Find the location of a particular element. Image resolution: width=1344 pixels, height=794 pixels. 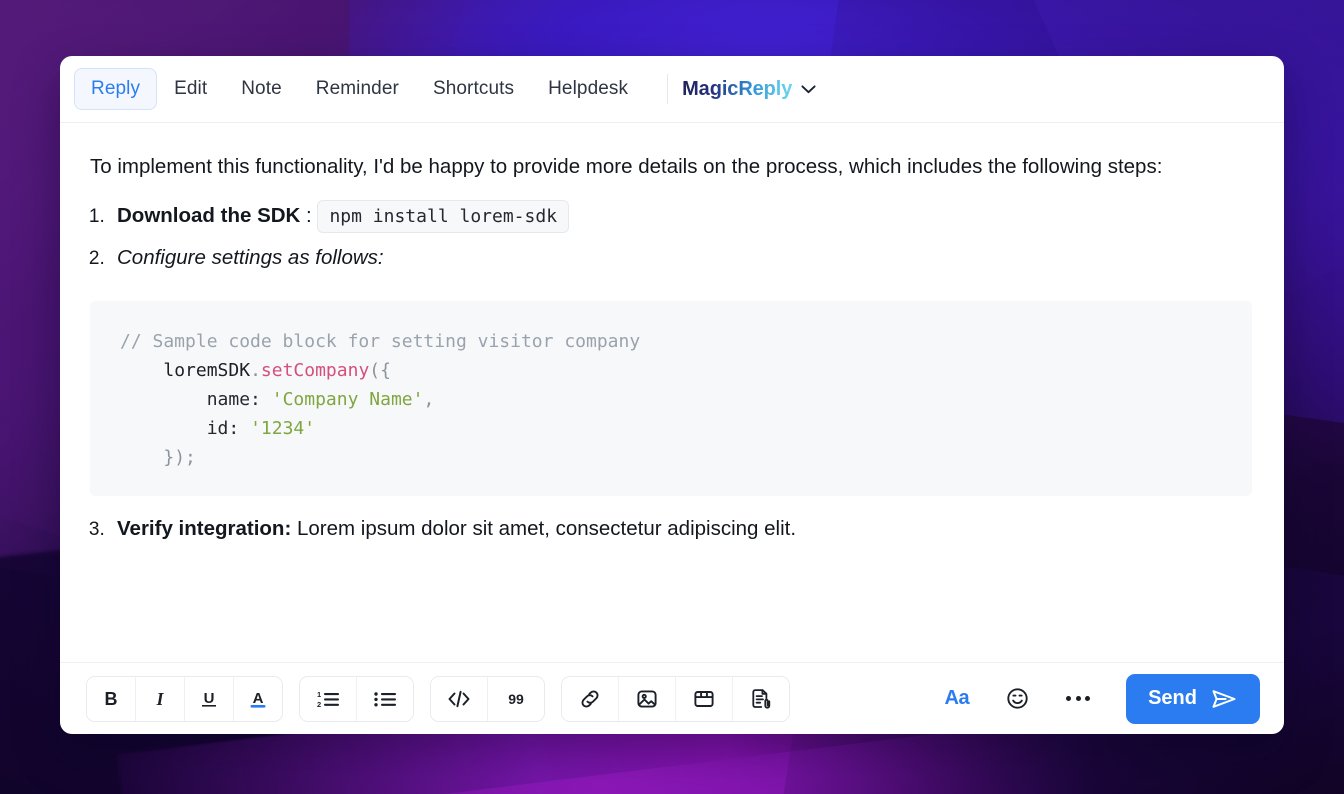

code-function: setCompany is located at coordinates (315, 370).